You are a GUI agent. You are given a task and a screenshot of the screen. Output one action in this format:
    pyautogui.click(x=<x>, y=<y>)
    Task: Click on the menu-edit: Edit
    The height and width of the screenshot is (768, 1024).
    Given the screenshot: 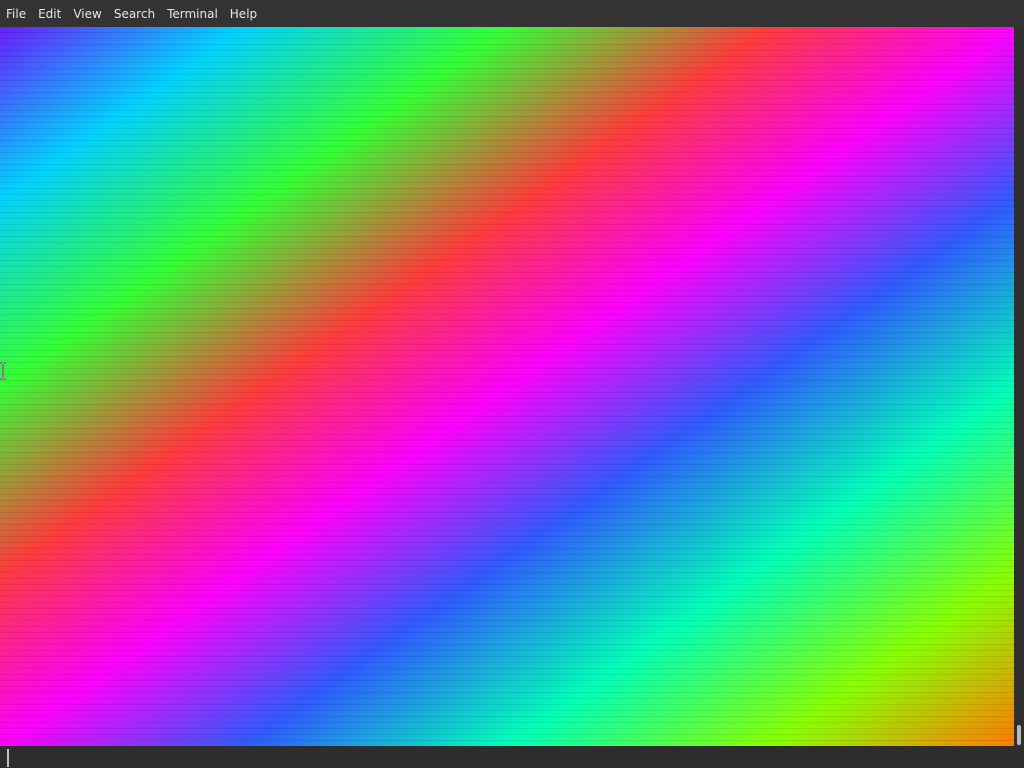 What is the action you would take?
    pyautogui.click(x=49, y=13)
    